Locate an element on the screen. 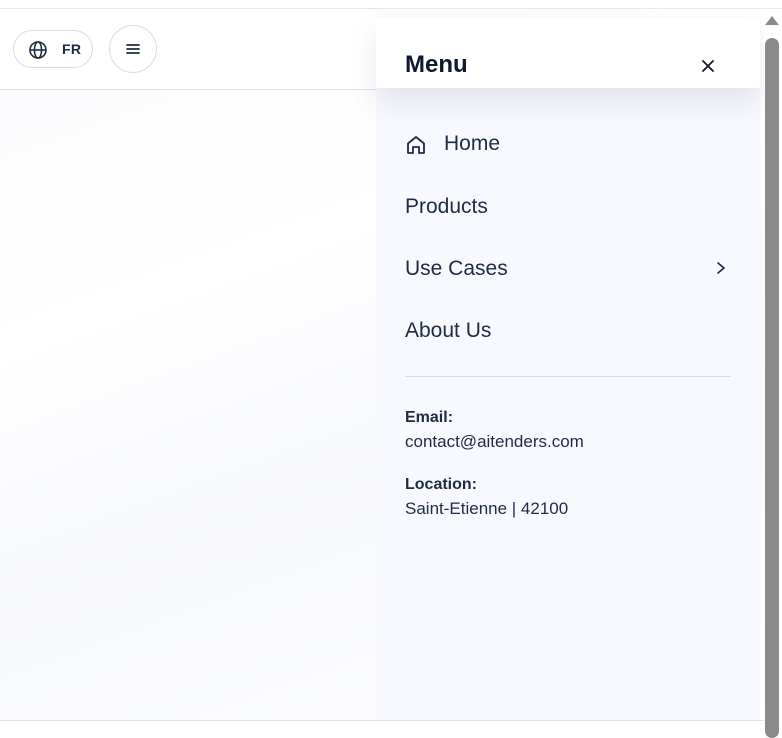 This screenshot has width=782, height=738. nav-item-products: Products is located at coordinates (568, 207).